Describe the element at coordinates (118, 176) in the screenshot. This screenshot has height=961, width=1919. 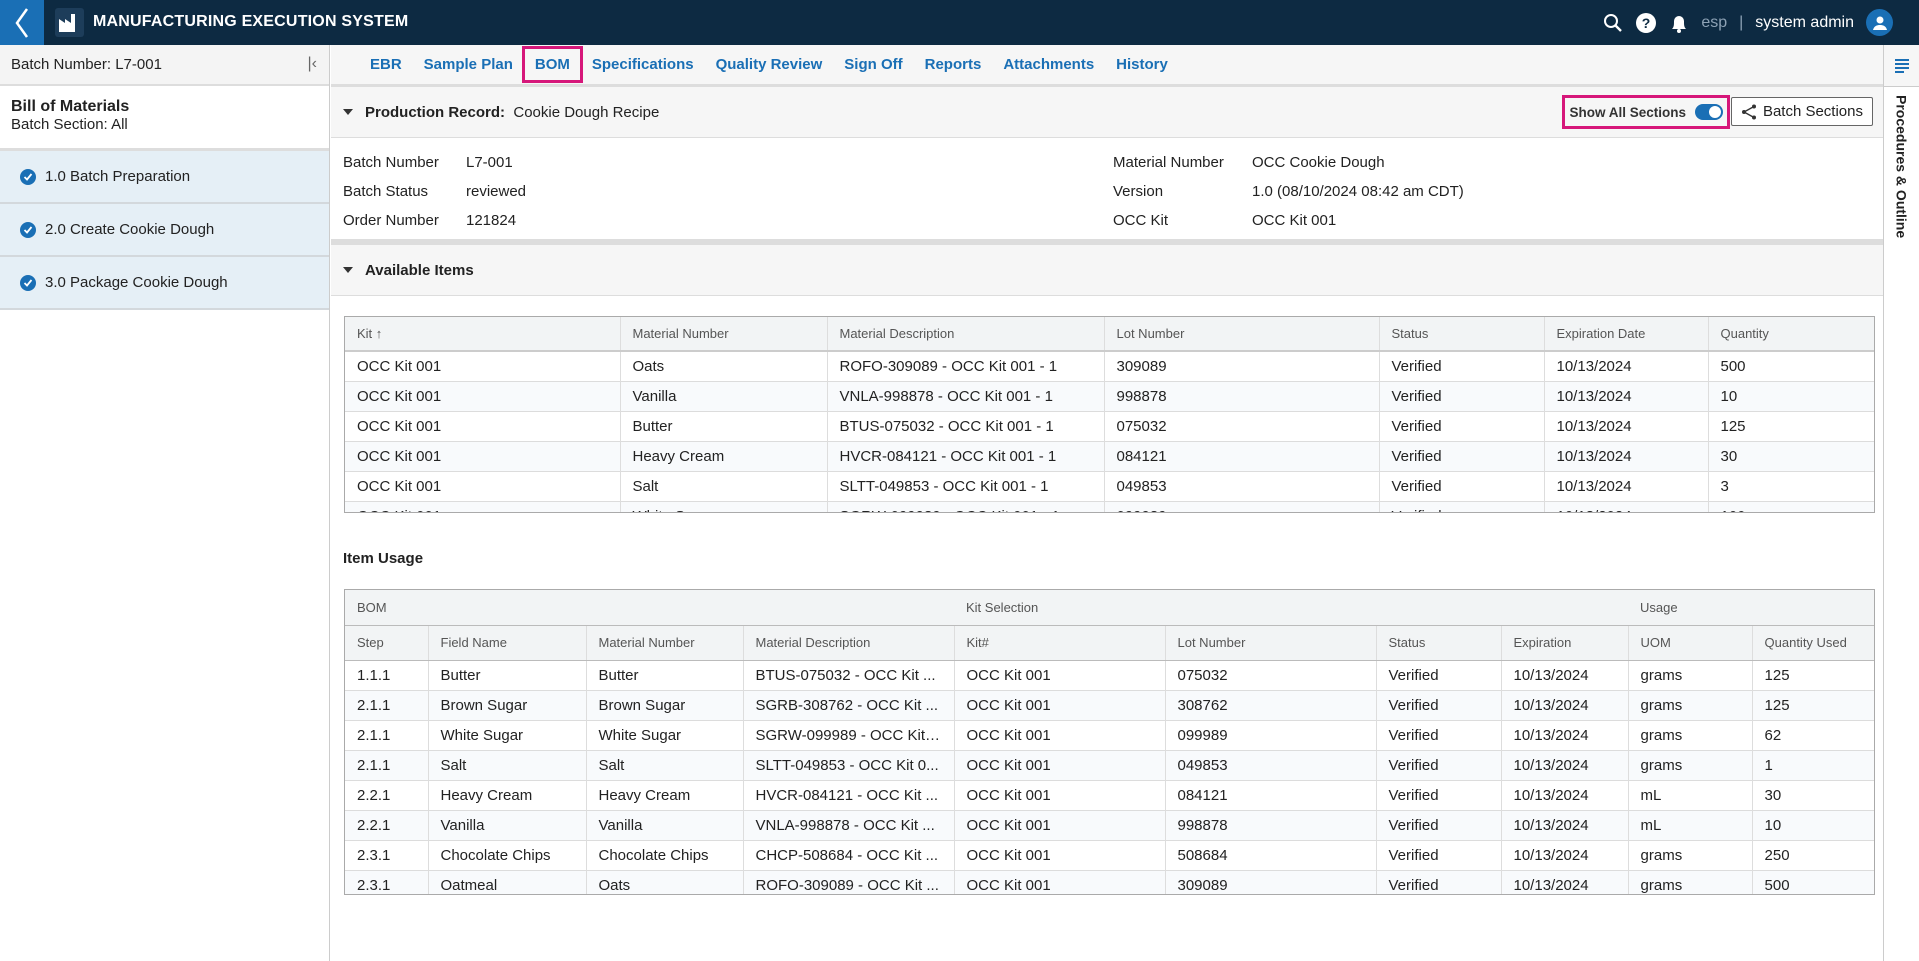
I see `sidebar-item-label: 1.0 Batch Preparation` at that location.